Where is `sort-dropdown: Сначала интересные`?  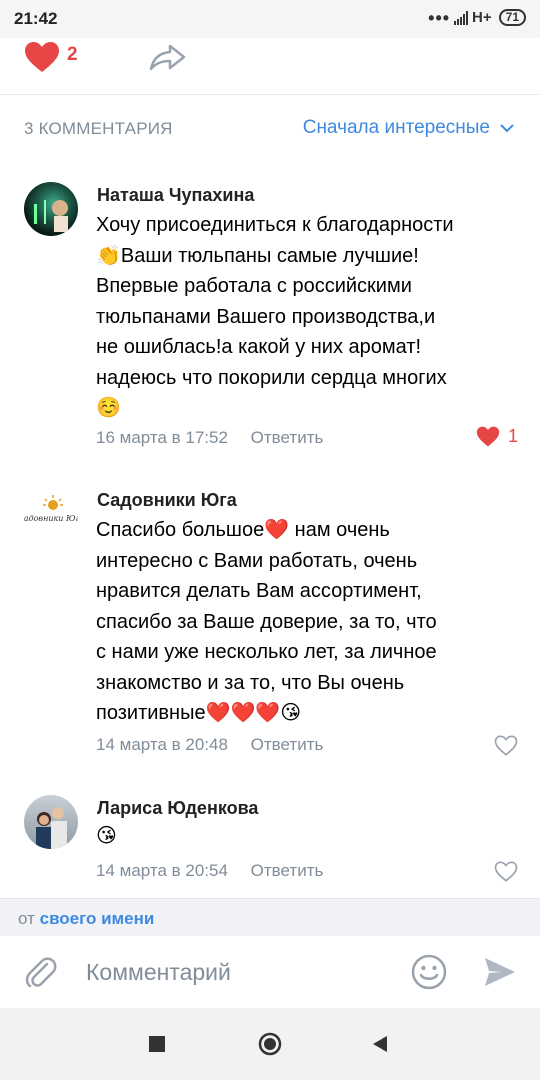
sort-dropdown: Сначала интересные is located at coordinates (408, 128).